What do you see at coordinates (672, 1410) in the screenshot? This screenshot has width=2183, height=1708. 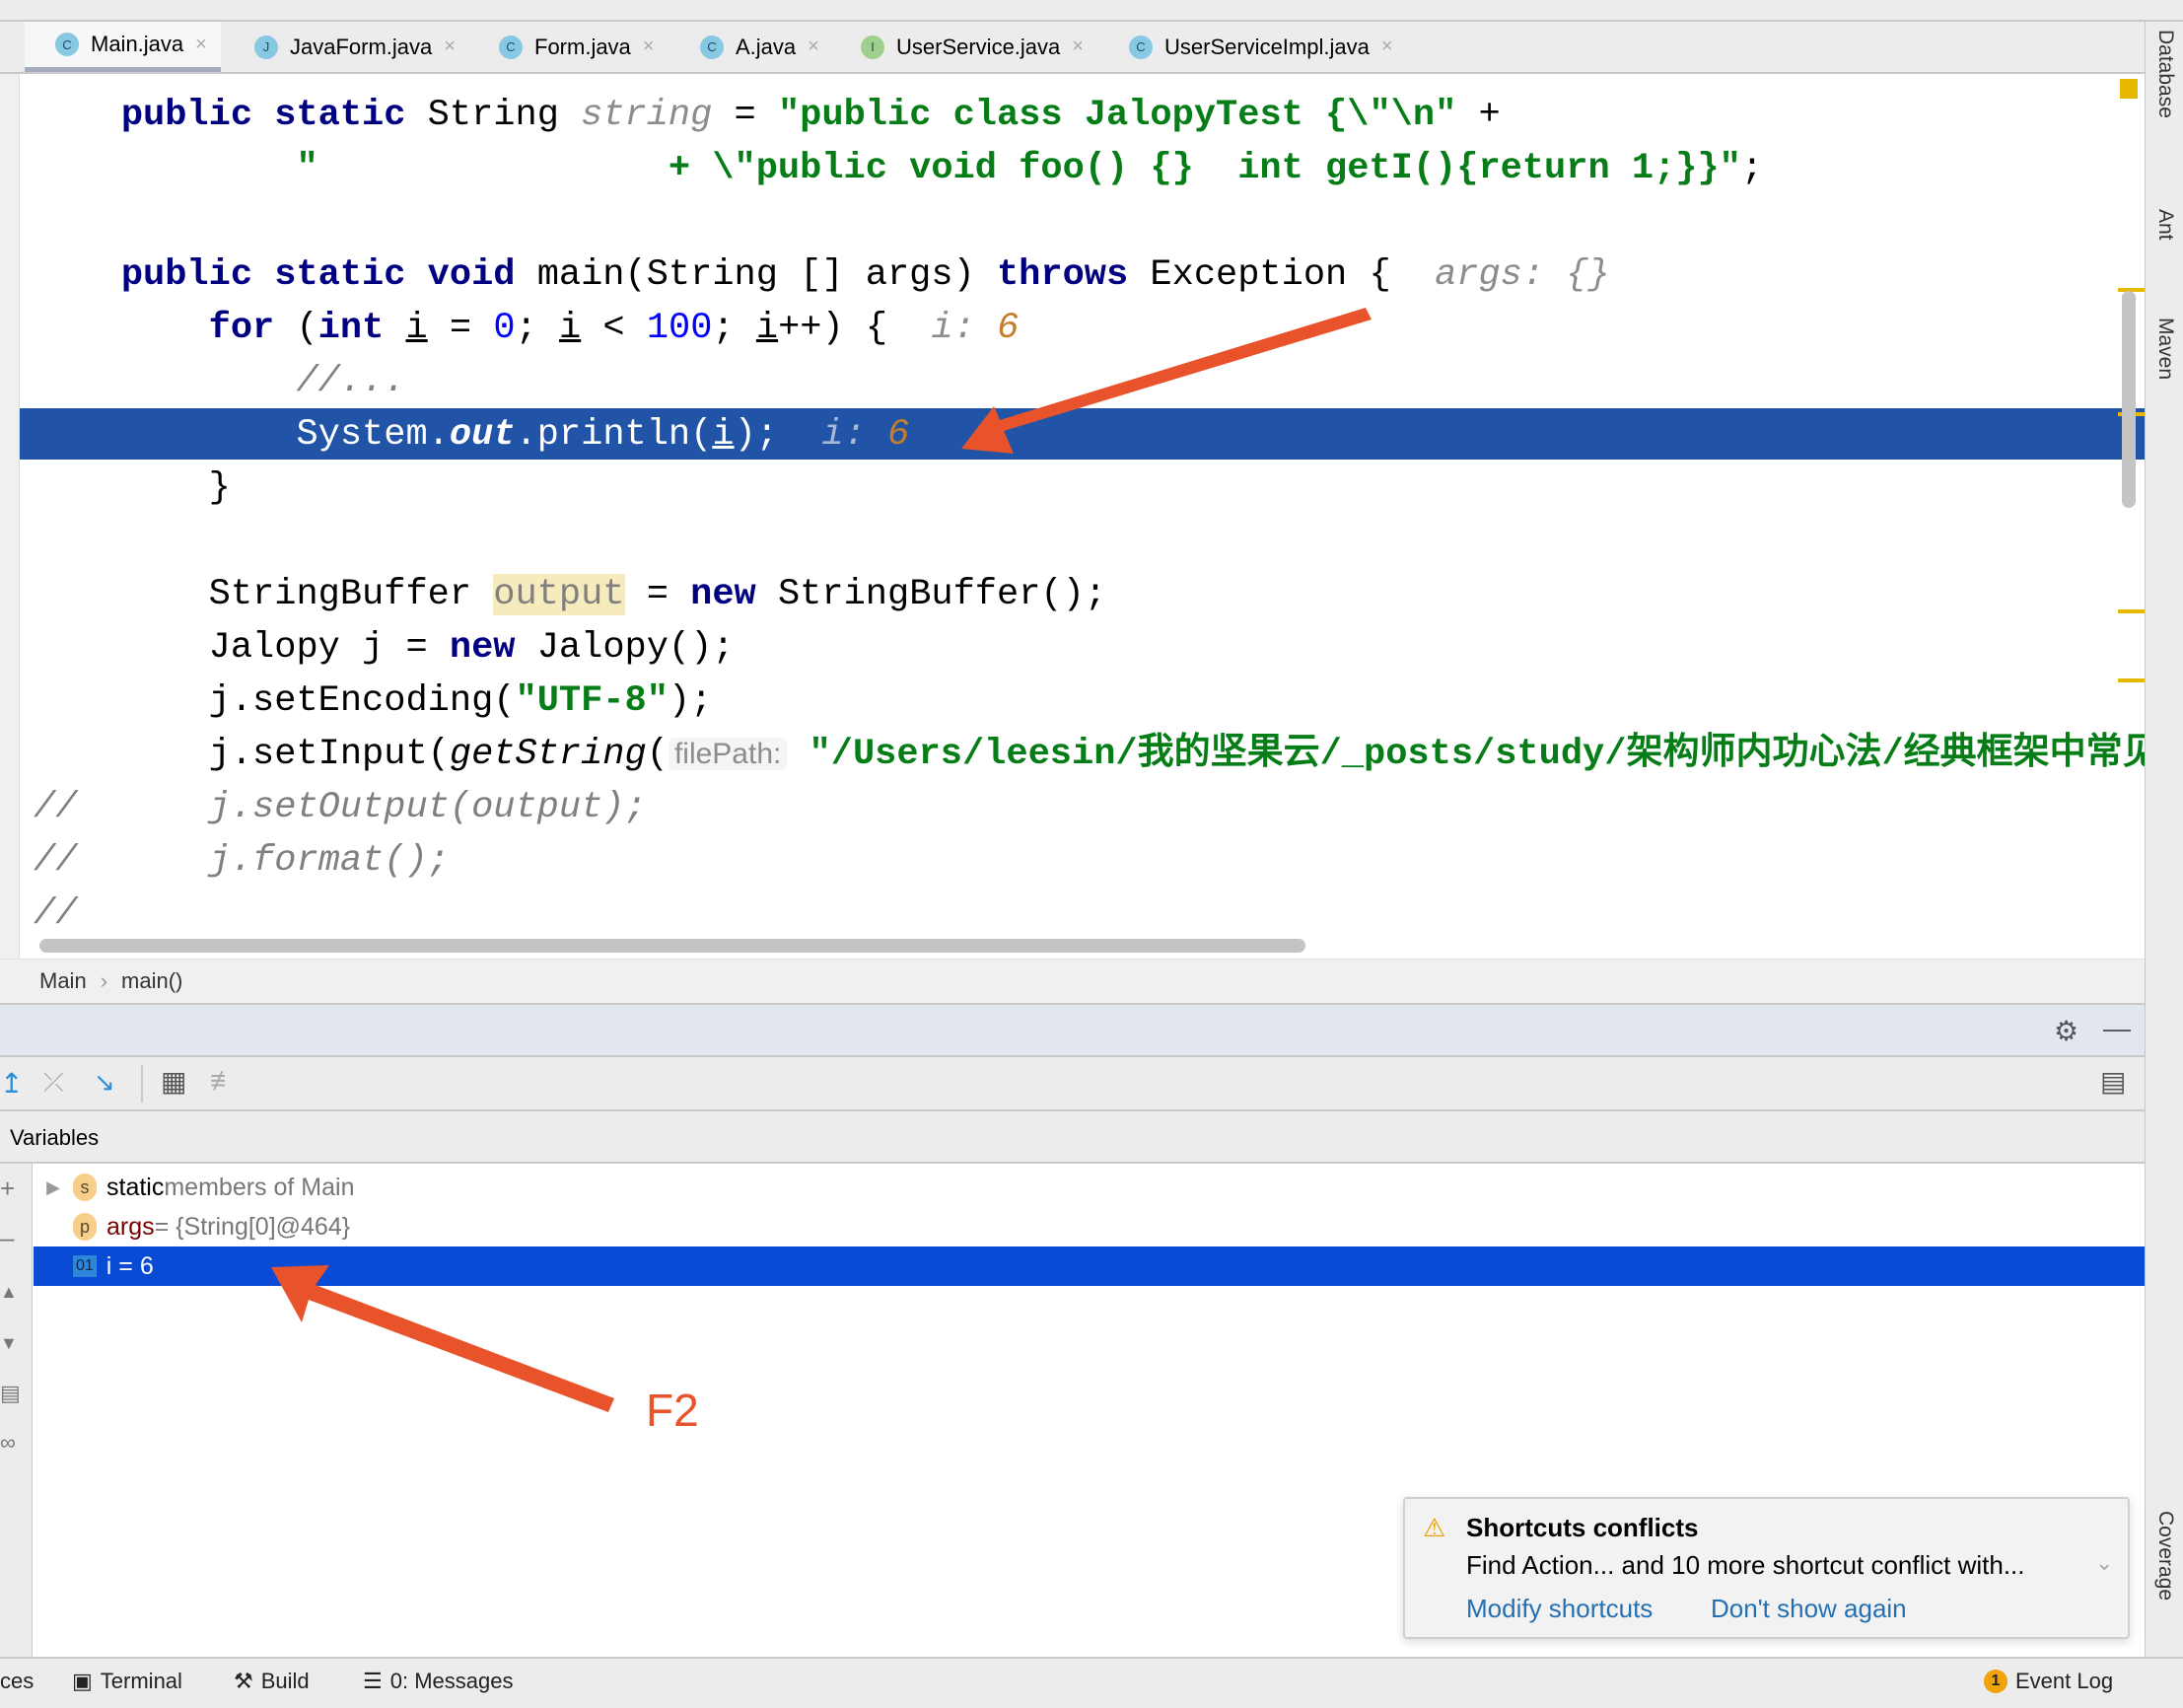 I see `f2-label: F2` at bounding box center [672, 1410].